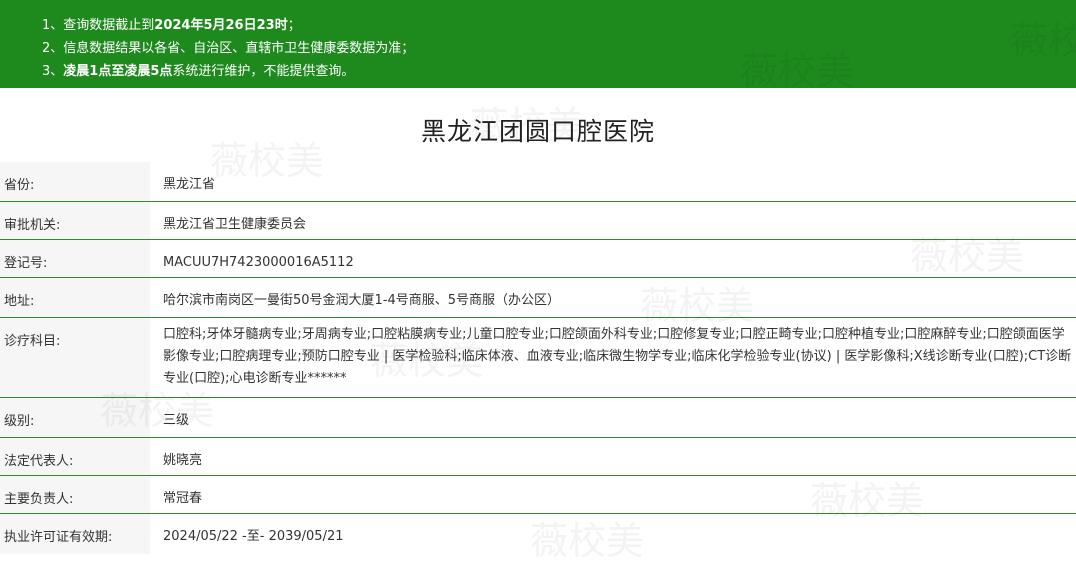 This screenshot has height=565, width=1076. Describe the element at coordinates (32, 341) in the screenshot. I see `label-departments: 诊疗科目:` at that location.